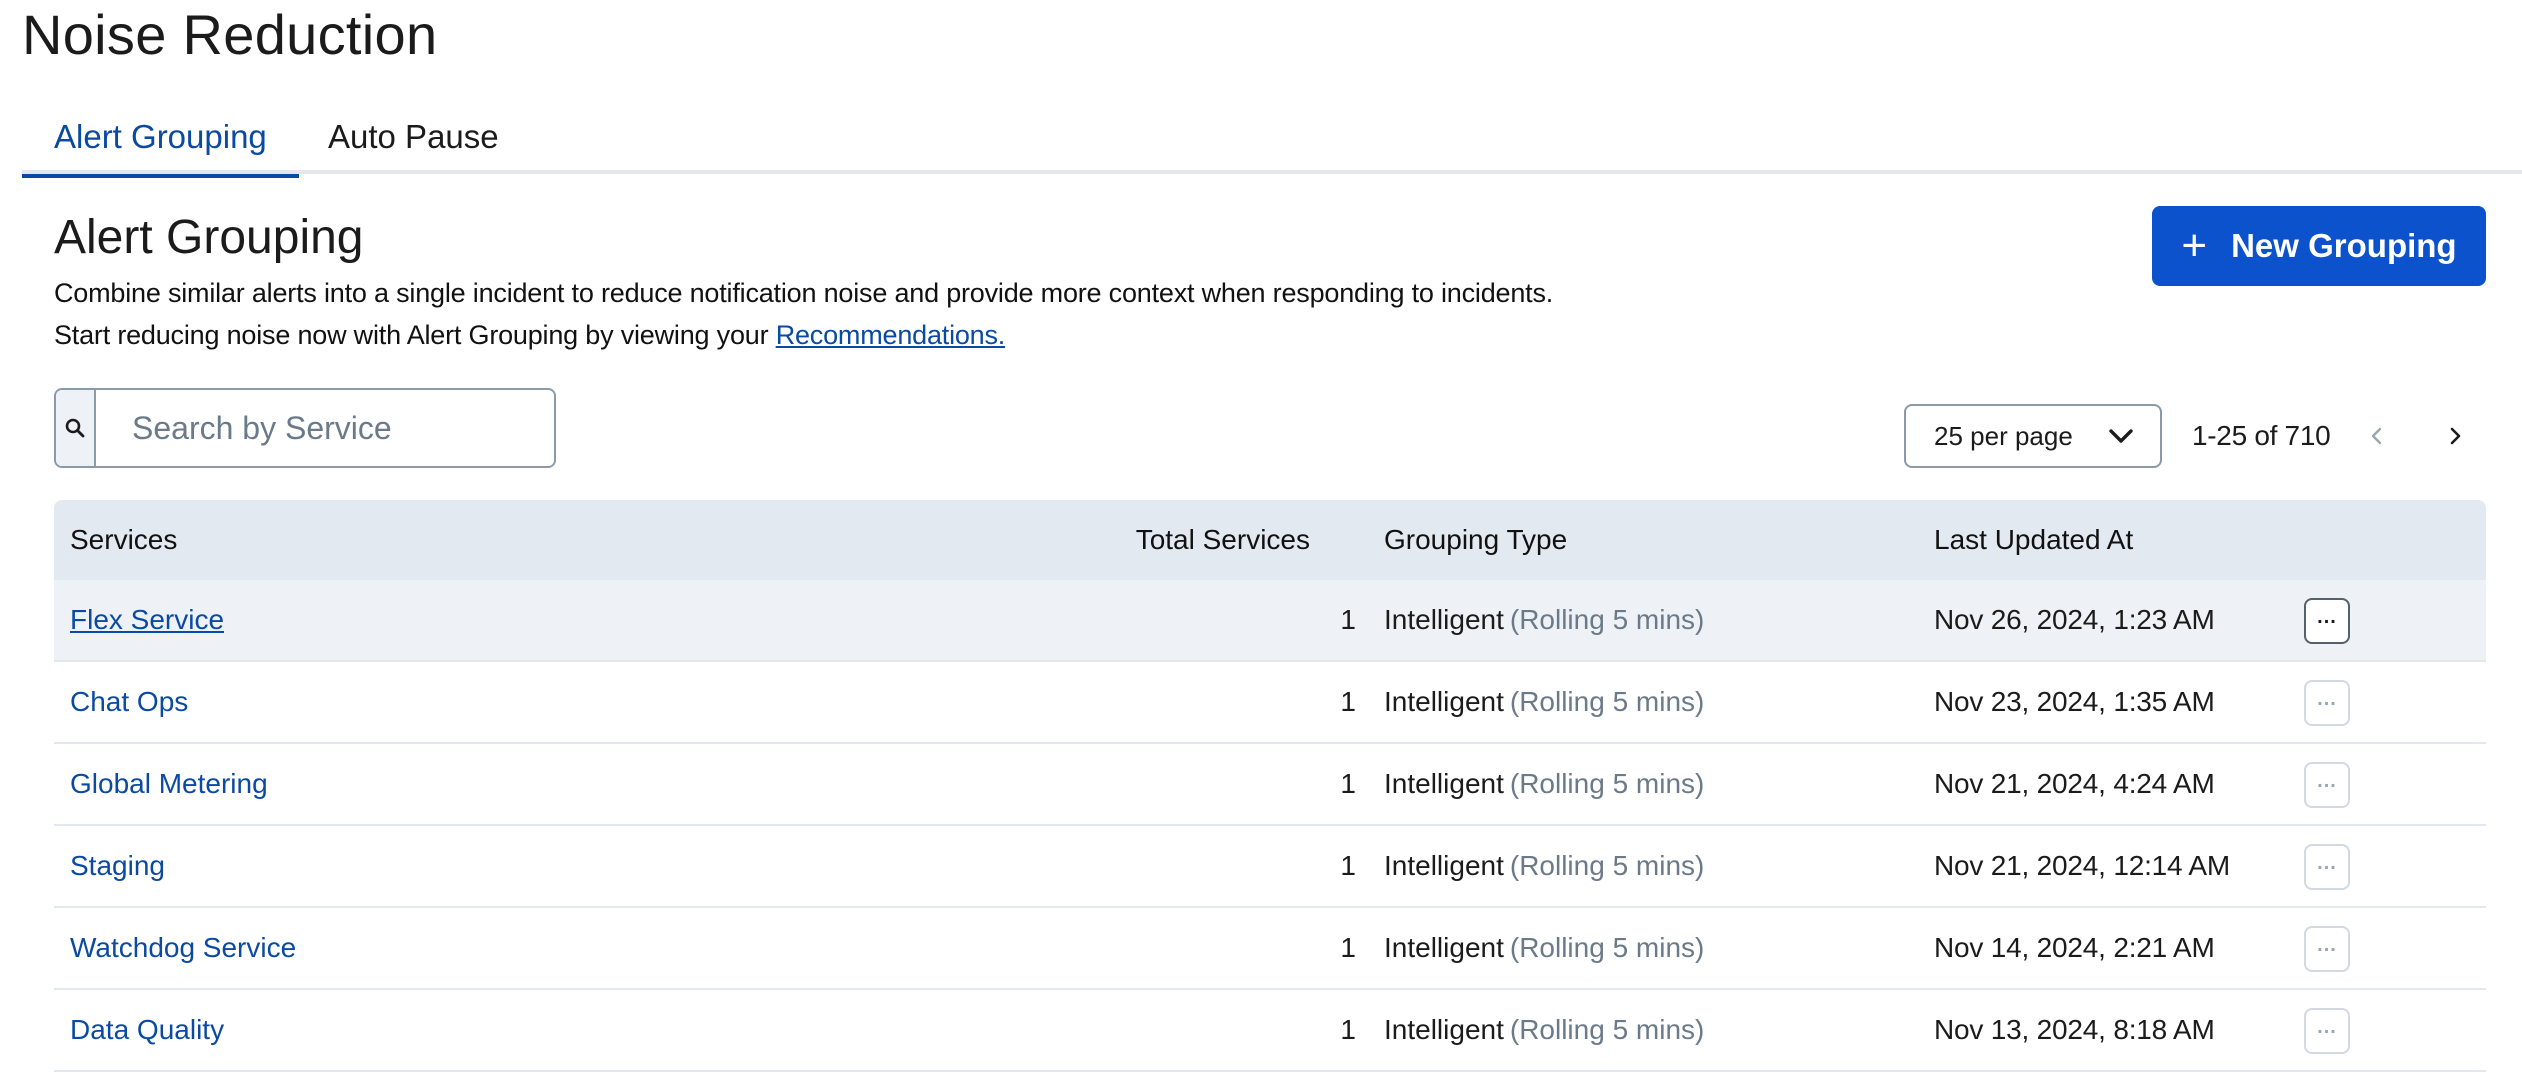 The width and height of the screenshot is (2522, 1088). I want to click on last-updated-cell: Nov 21, 2024, 12:14 AM, so click(2082, 865).